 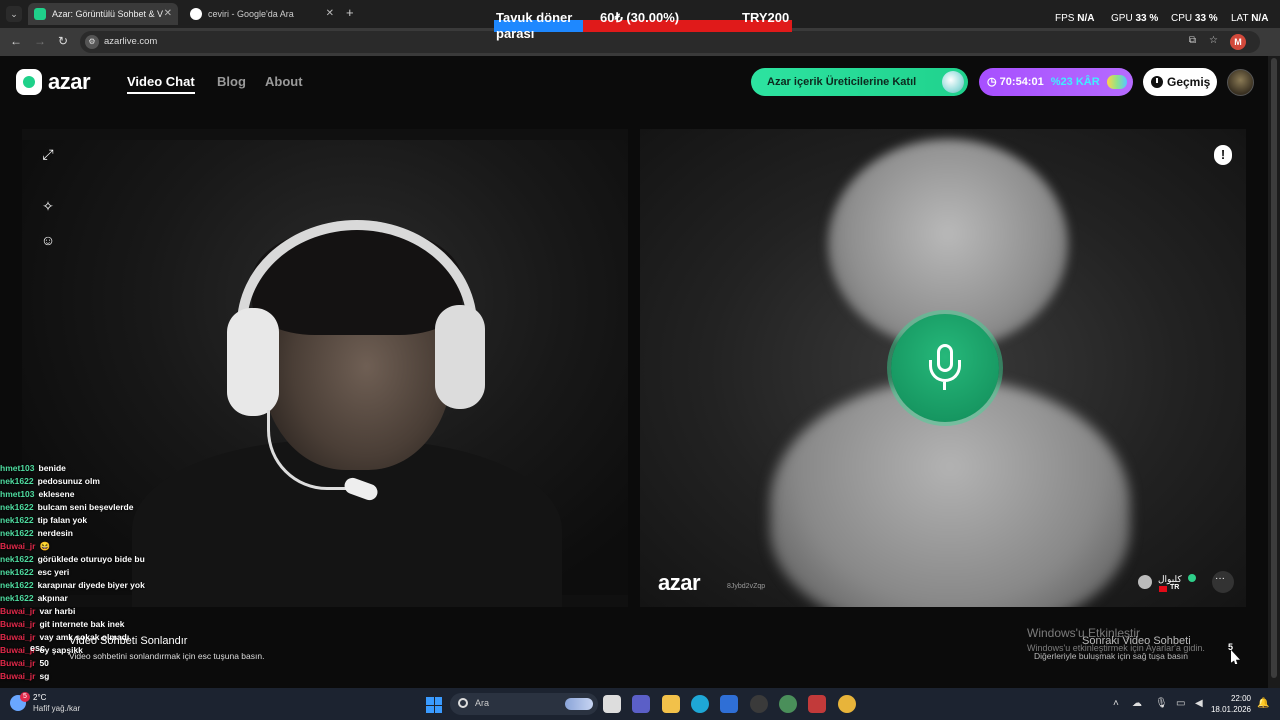 I want to click on voice-chat-button, so click(x=945, y=368).